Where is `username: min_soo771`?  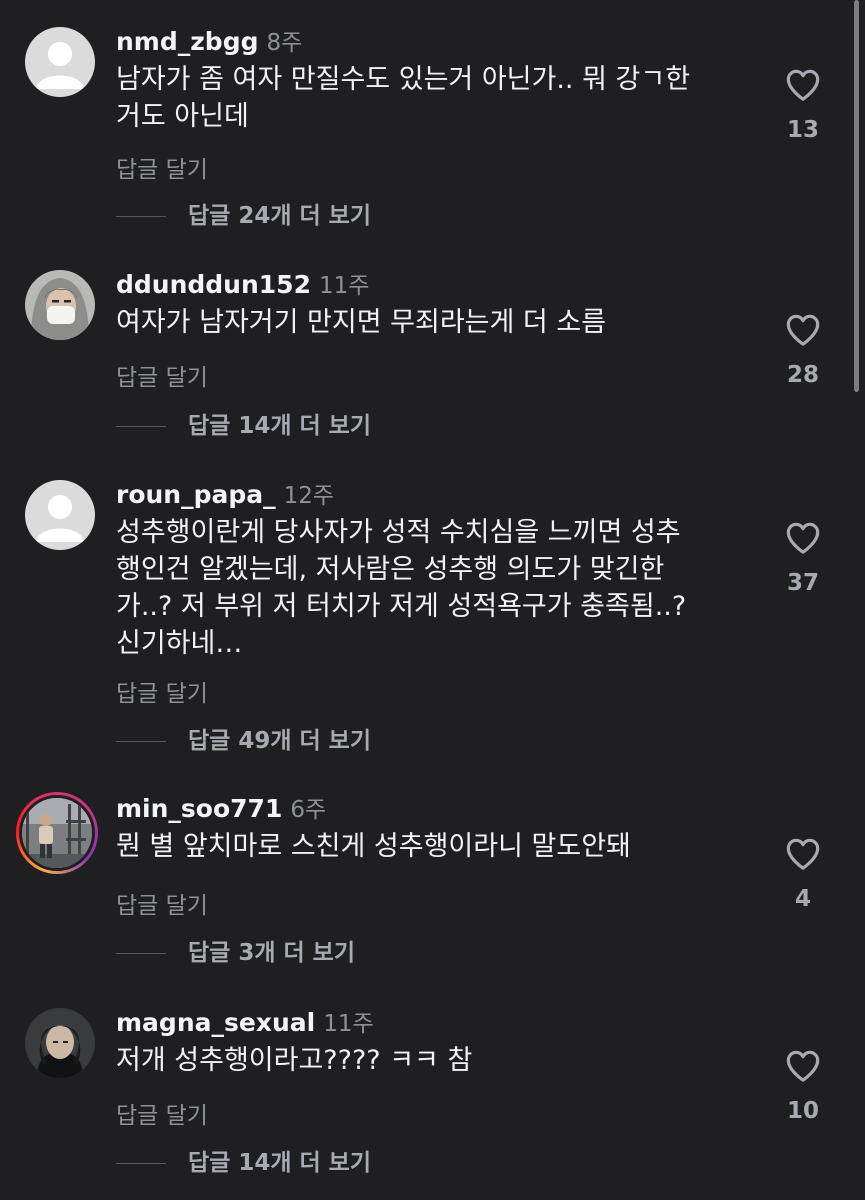 username: min_soo771 is located at coordinates (199, 808).